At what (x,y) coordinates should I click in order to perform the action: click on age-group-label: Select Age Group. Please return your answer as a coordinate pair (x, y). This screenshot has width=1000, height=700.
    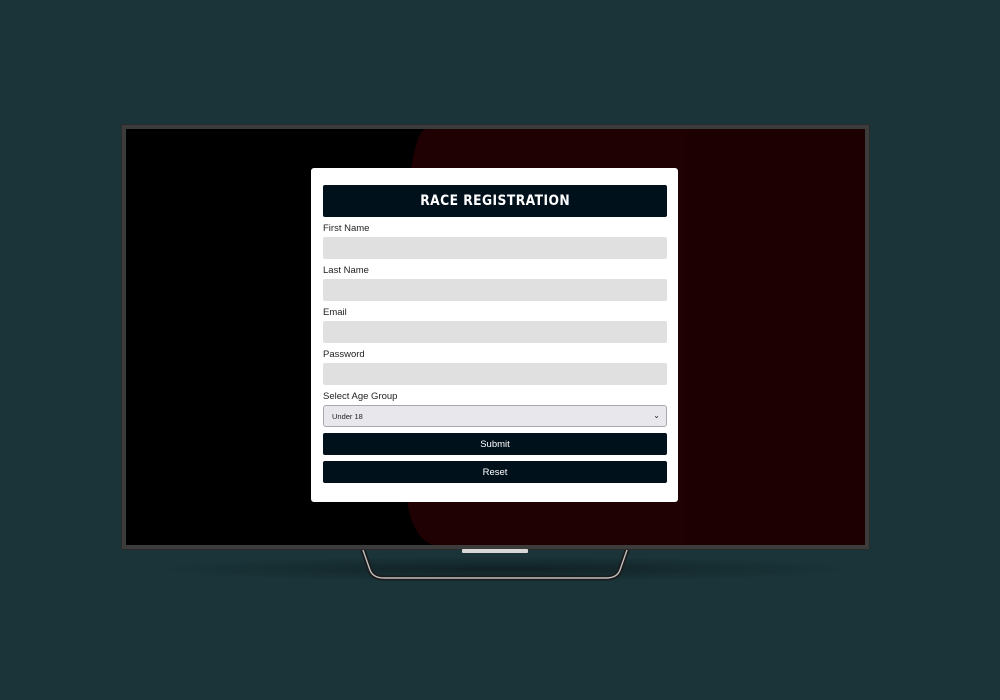
    Looking at the image, I should click on (360, 396).